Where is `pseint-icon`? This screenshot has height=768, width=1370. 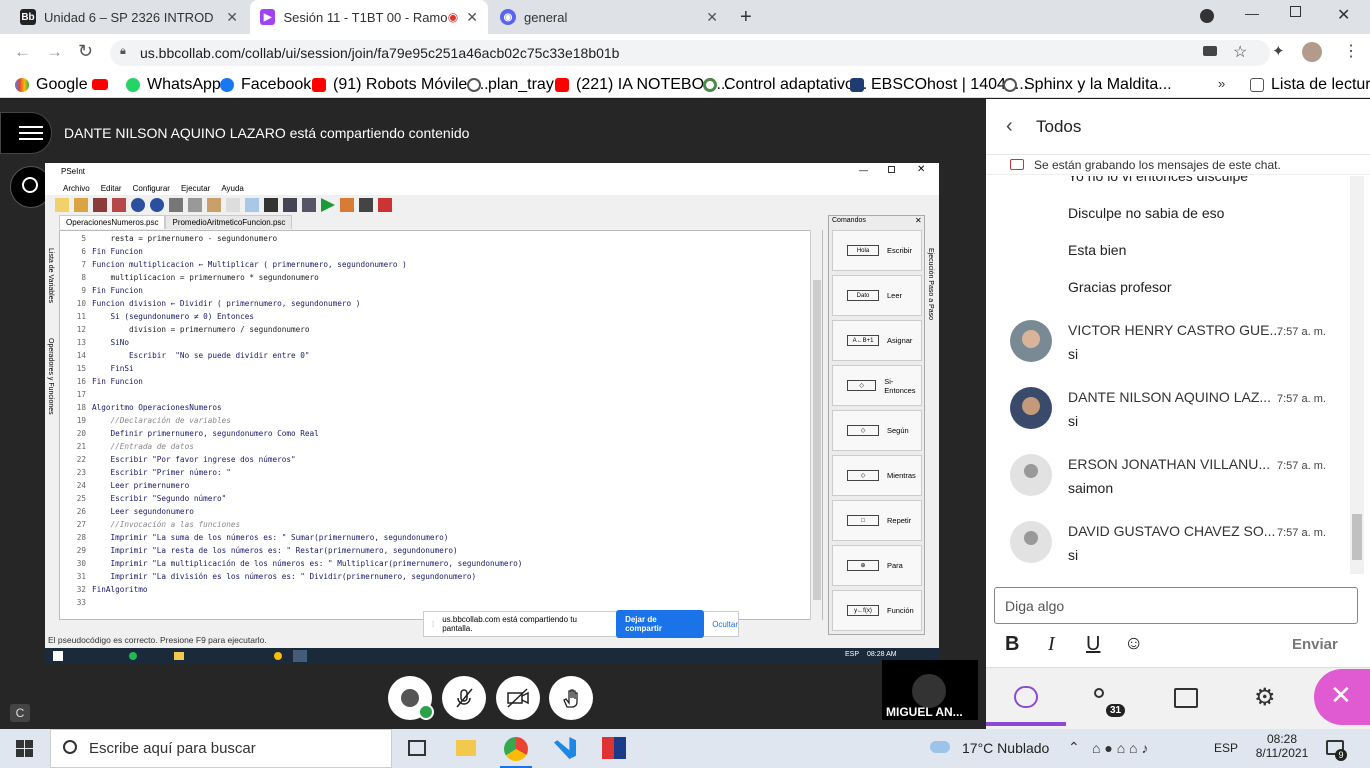 pseint-icon is located at coordinates (614, 748).